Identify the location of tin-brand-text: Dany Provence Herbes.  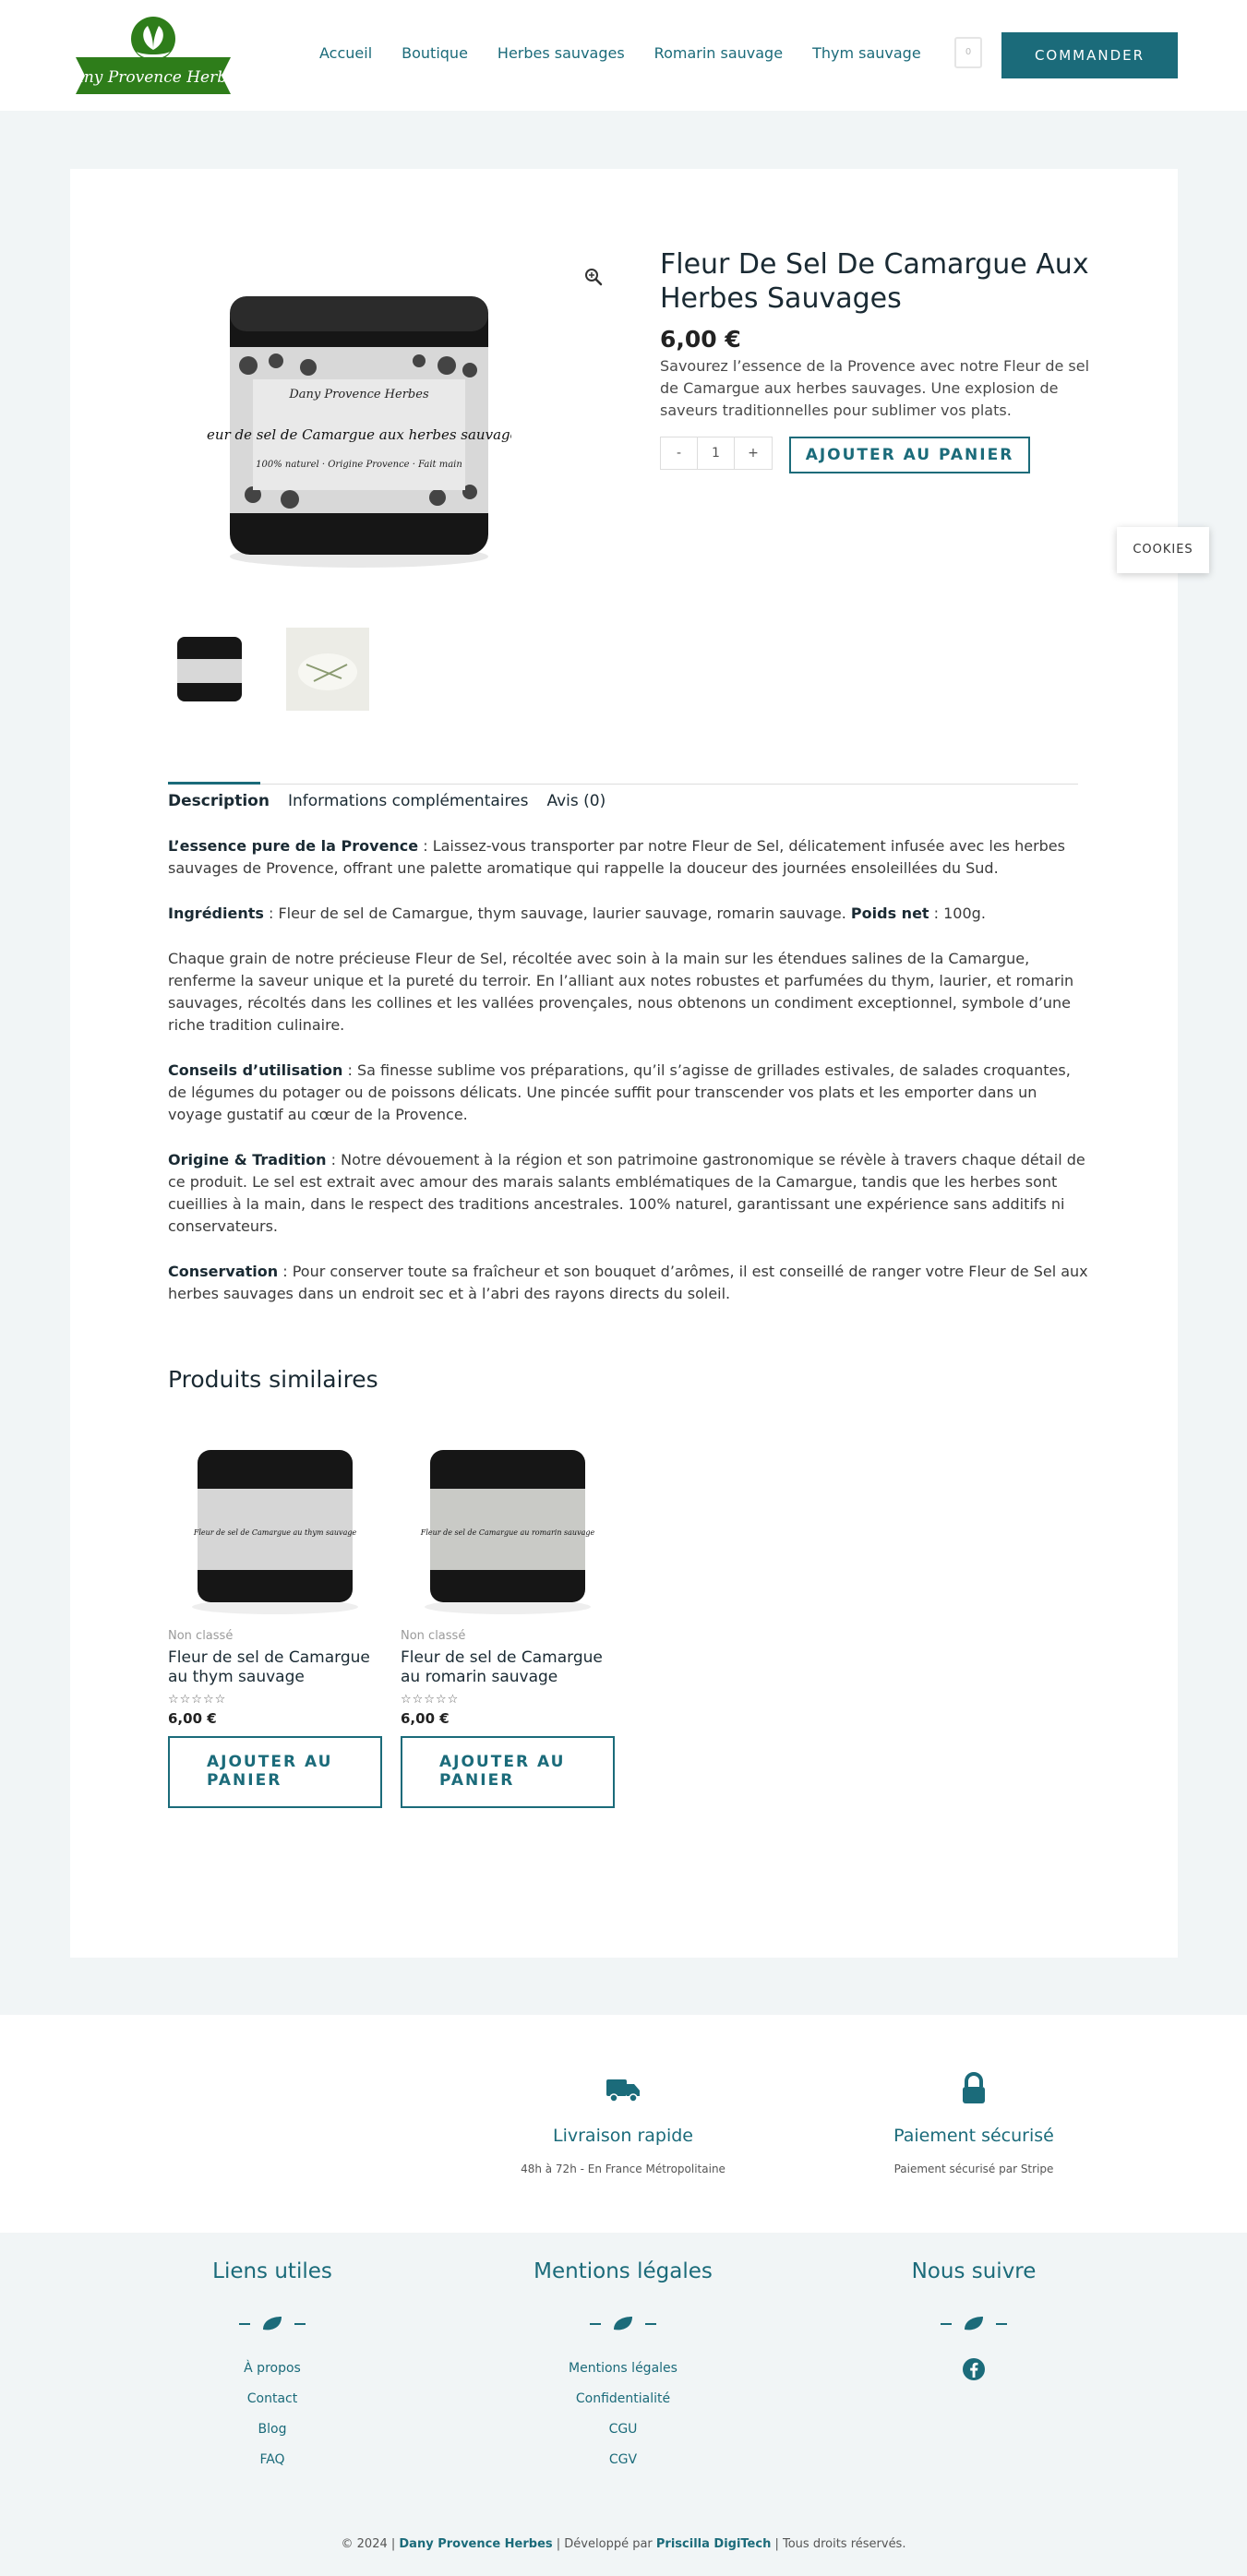
(359, 395).